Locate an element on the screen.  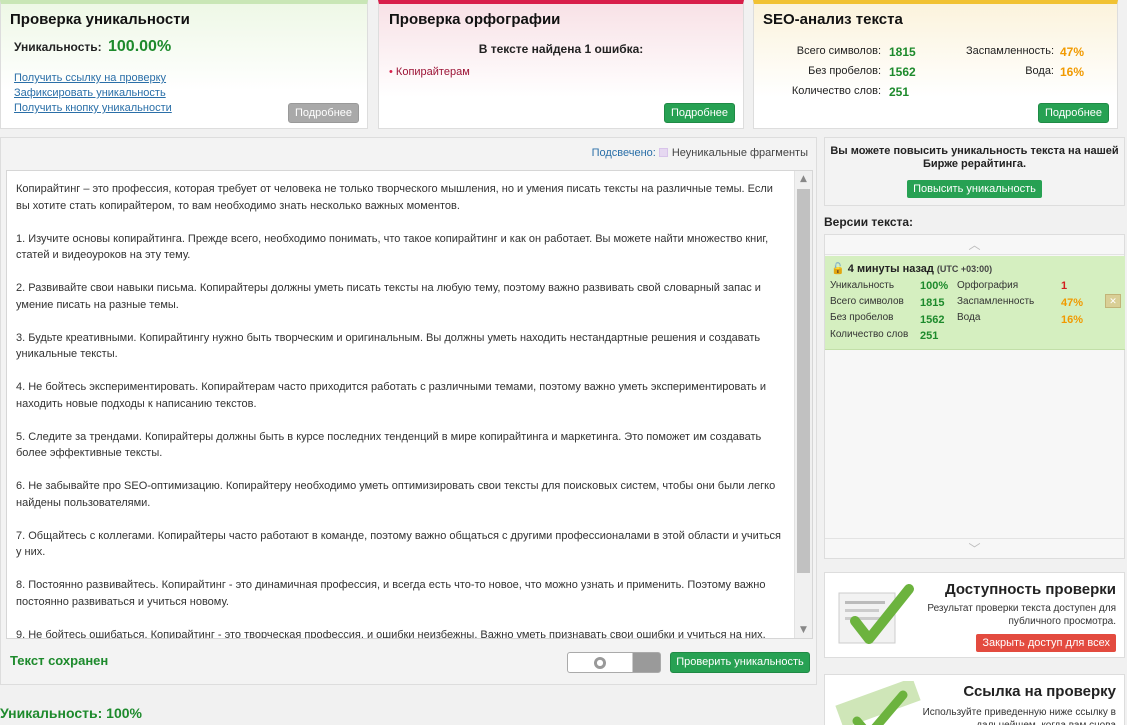
increase-uniqueness-button: Повысить уникальность is located at coordinates (974, 189).